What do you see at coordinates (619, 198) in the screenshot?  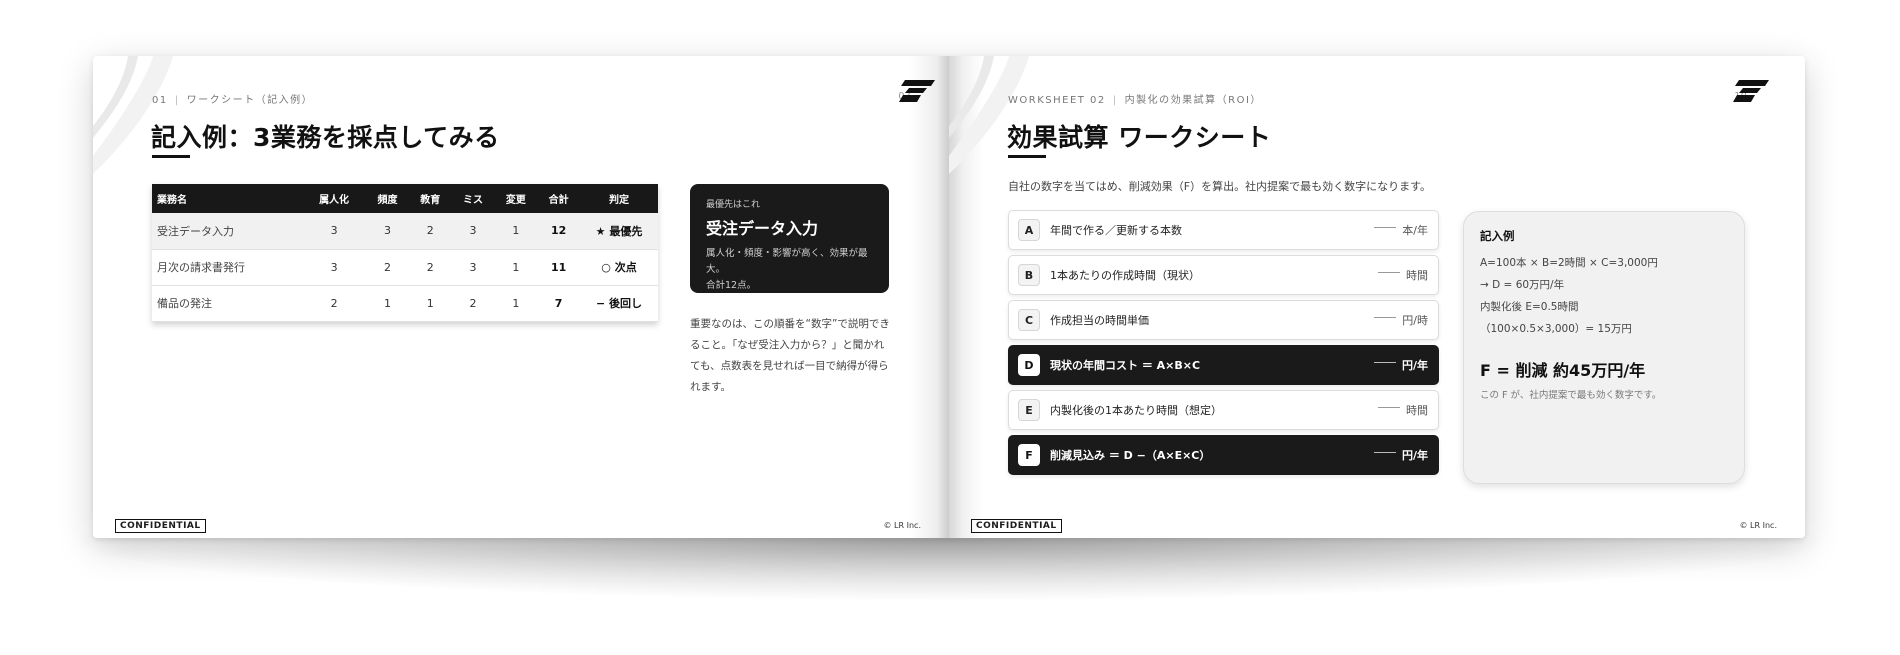 I see `column-header: 判定` at bounding box center [619, 198].